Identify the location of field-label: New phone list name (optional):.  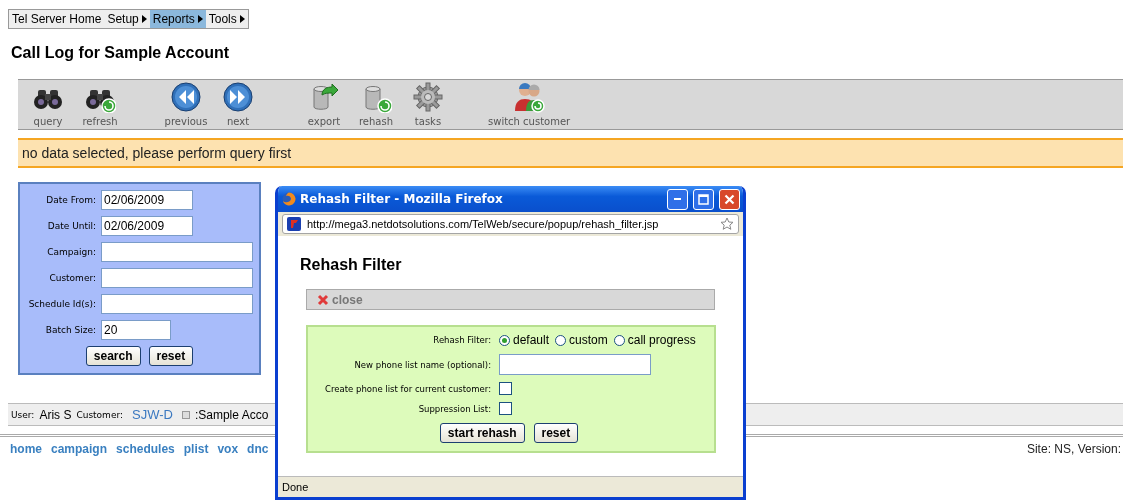
(422, 364).